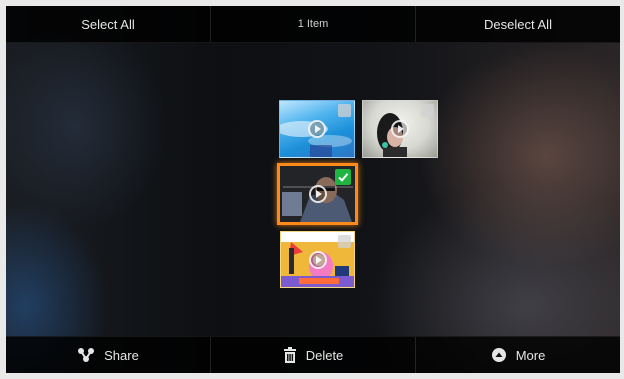 This screenshot has height=379, width=624. Describe the element at coordinates (290, 355) in the screenshot. I see `trash-icon` at that location.